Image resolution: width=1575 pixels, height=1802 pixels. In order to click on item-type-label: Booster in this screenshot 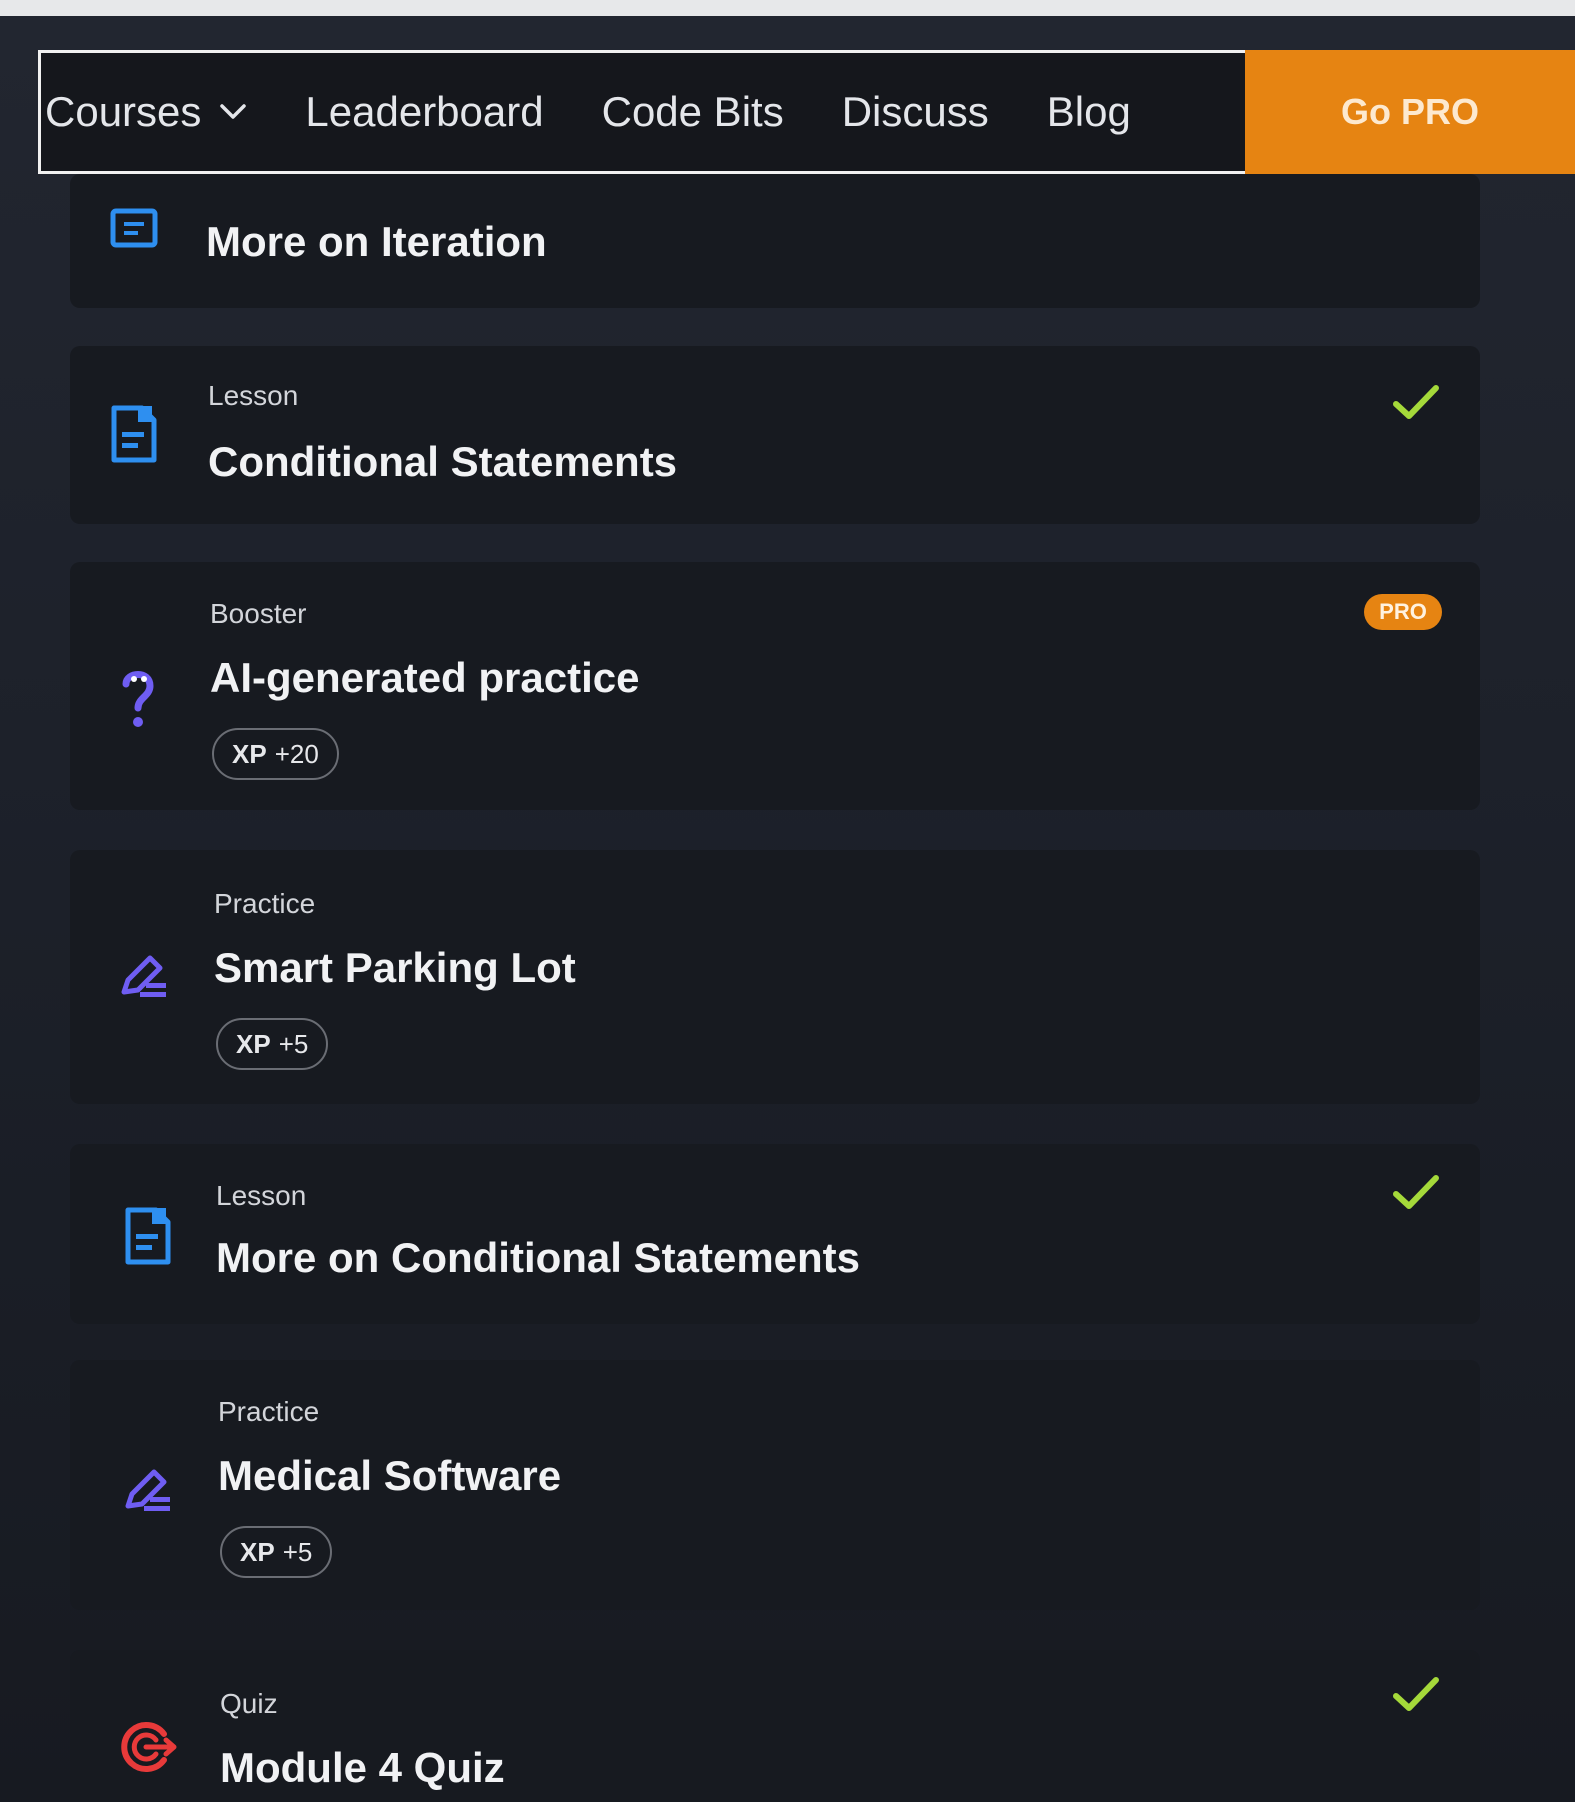, I will do `click(258, 613)`.